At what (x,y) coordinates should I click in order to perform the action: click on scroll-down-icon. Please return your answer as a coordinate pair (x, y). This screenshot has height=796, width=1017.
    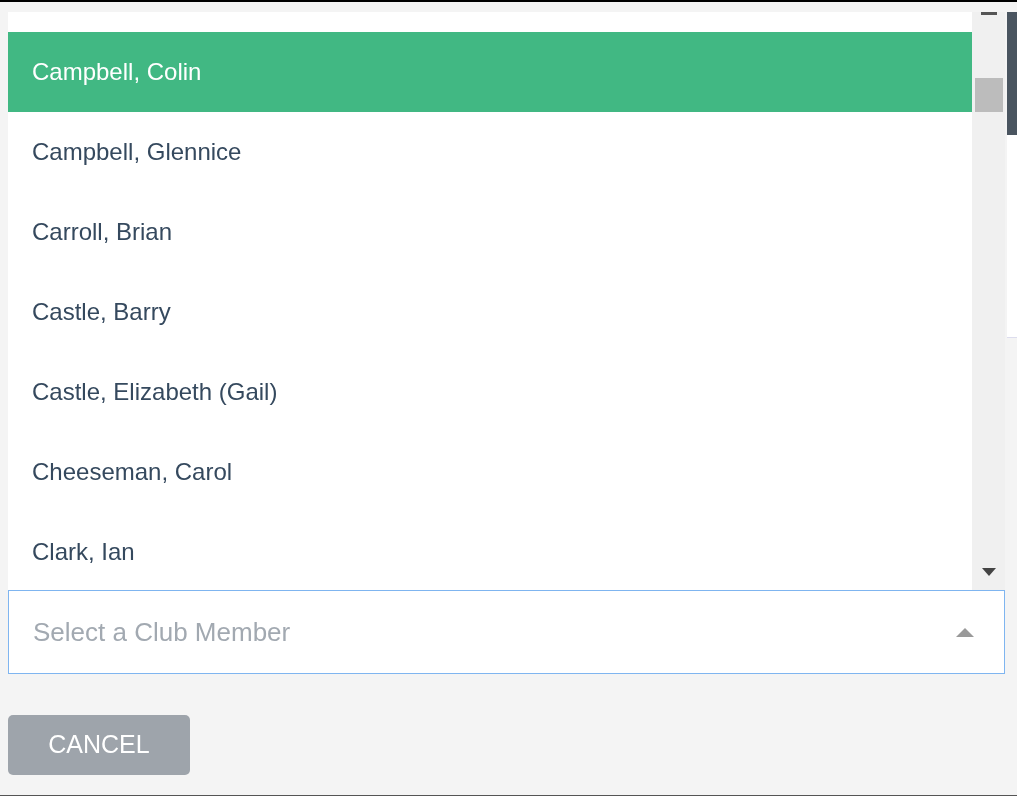
    Looking at the image, I should click on (988, 572).